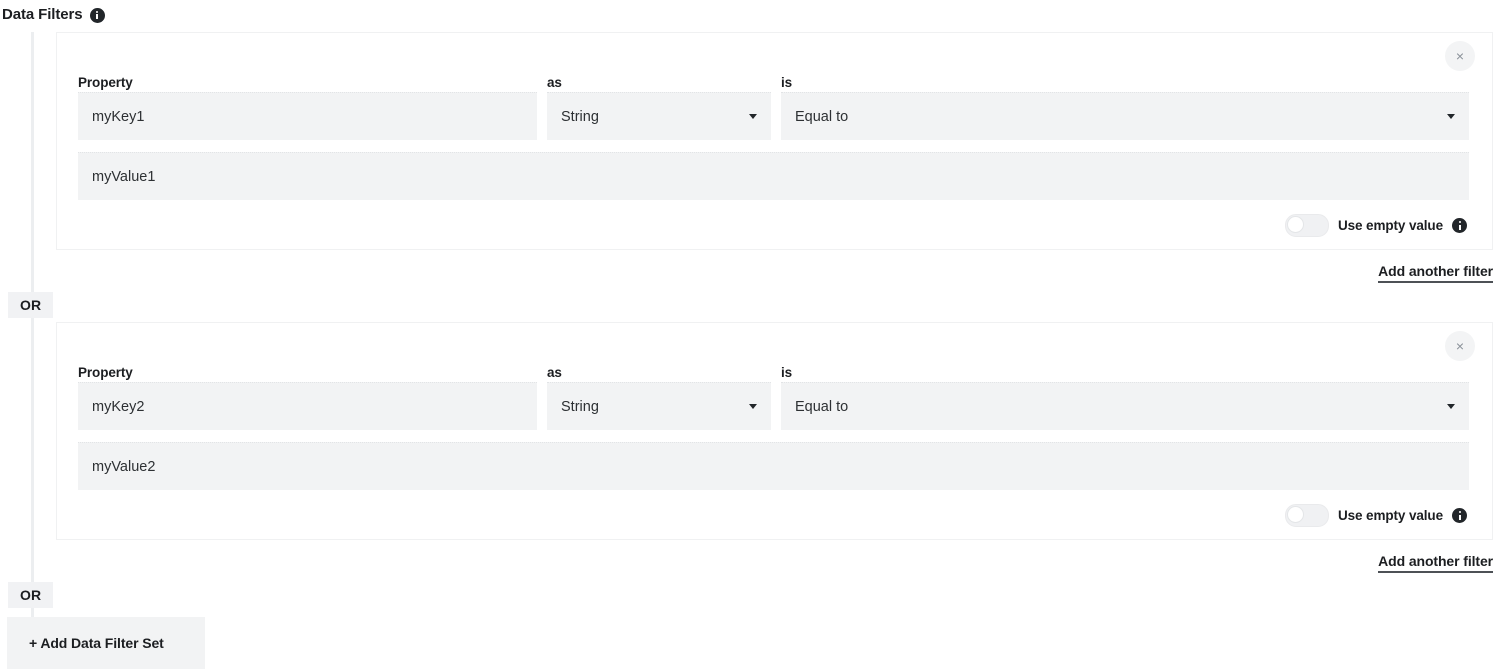 Image resolution: width=1500 pixels, height=669 pixels. I want to click on filter-1-value-row: myValue1, so click(773, 176).